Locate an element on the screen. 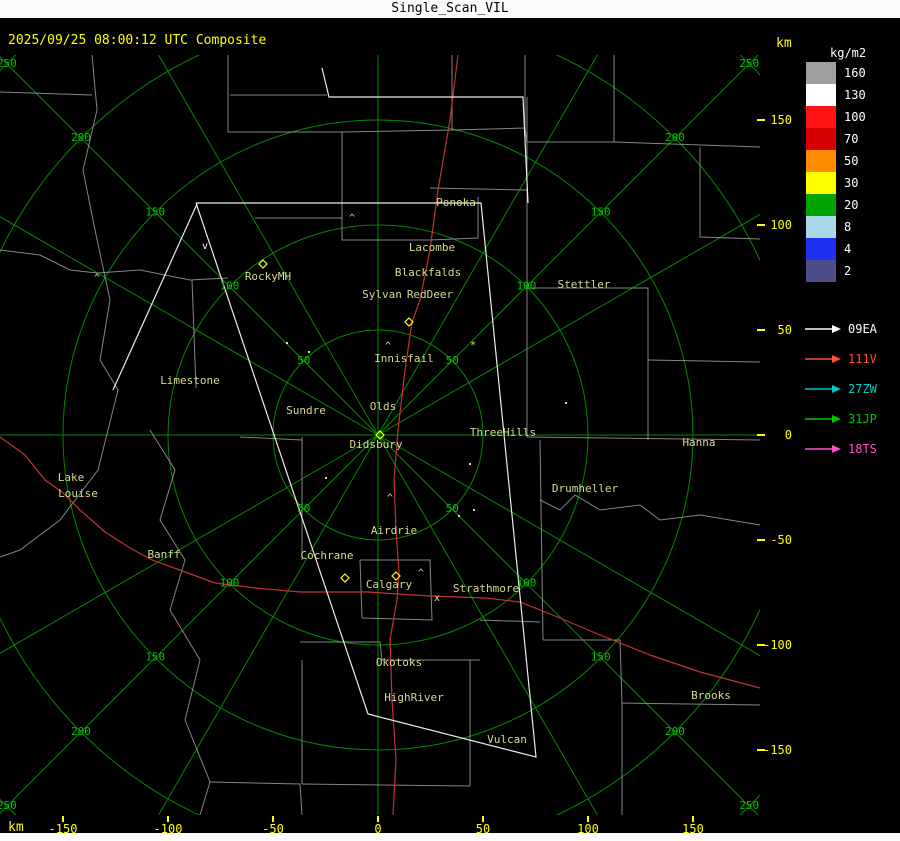 This screenshot has width=900, height=841. y-axis-tick-label: -100 is located at coordinates (777, 645).